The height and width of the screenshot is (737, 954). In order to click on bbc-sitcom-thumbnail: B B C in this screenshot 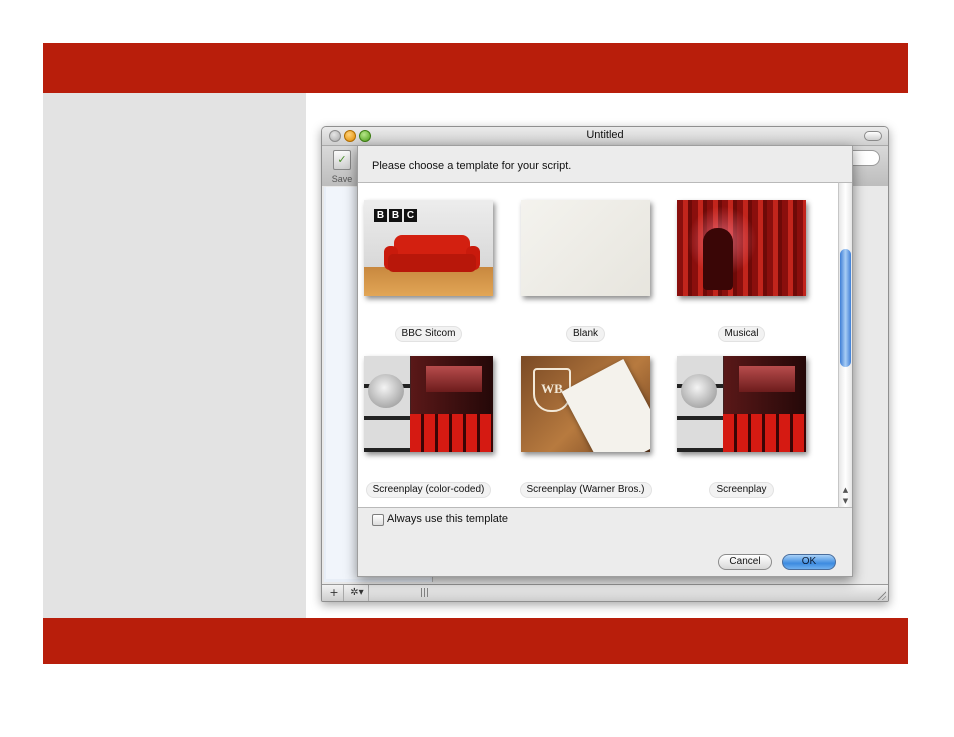, I will do `click(428, 248)`.